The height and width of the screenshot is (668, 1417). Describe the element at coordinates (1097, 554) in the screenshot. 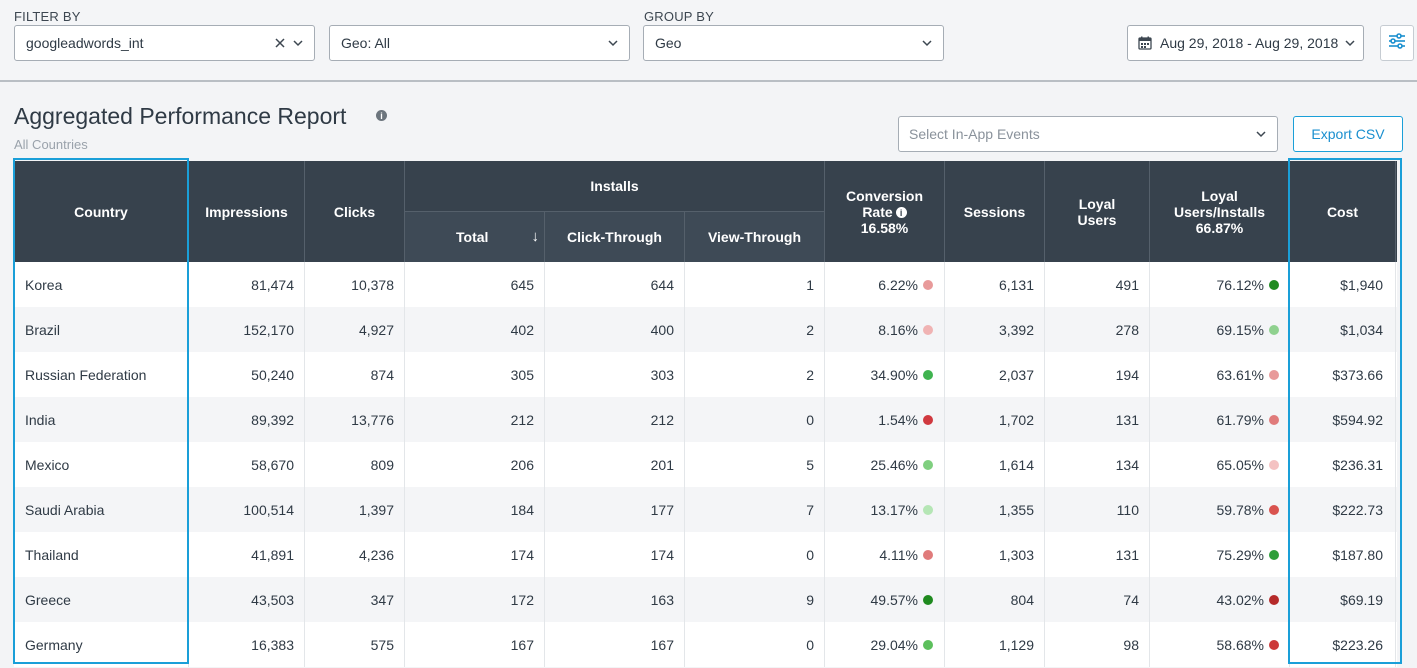

I see `cell-loyal-users: 131` at that location.